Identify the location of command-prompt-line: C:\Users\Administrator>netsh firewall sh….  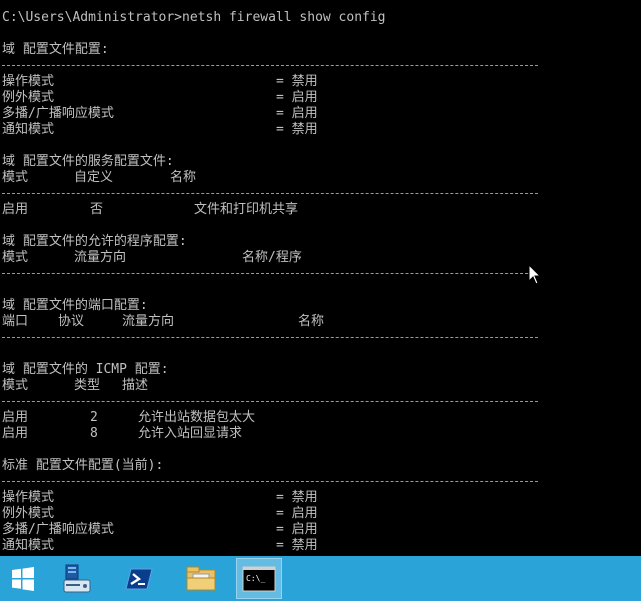
(194, 17).